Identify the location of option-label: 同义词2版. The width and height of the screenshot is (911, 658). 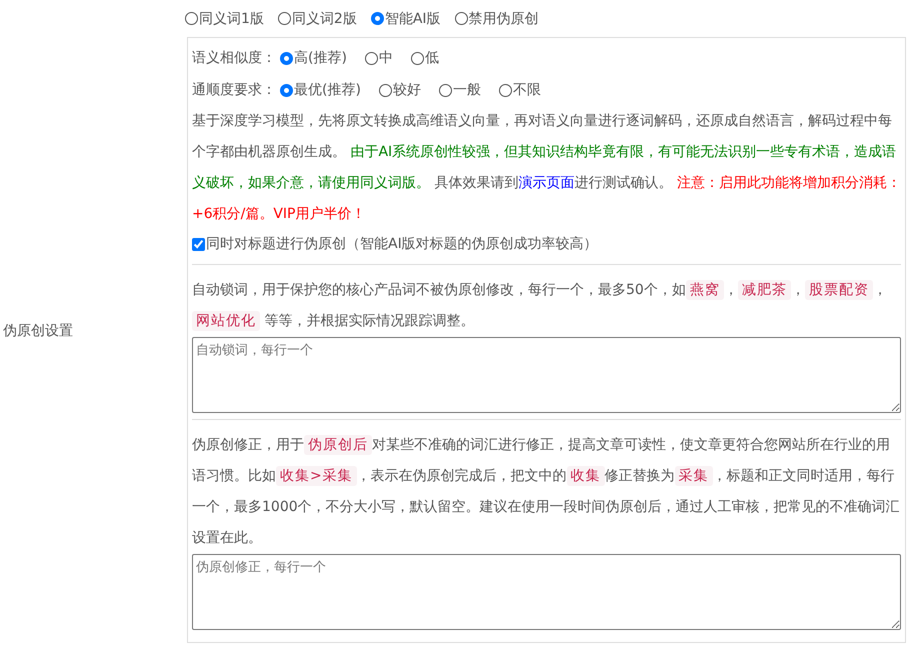
(324, 19).